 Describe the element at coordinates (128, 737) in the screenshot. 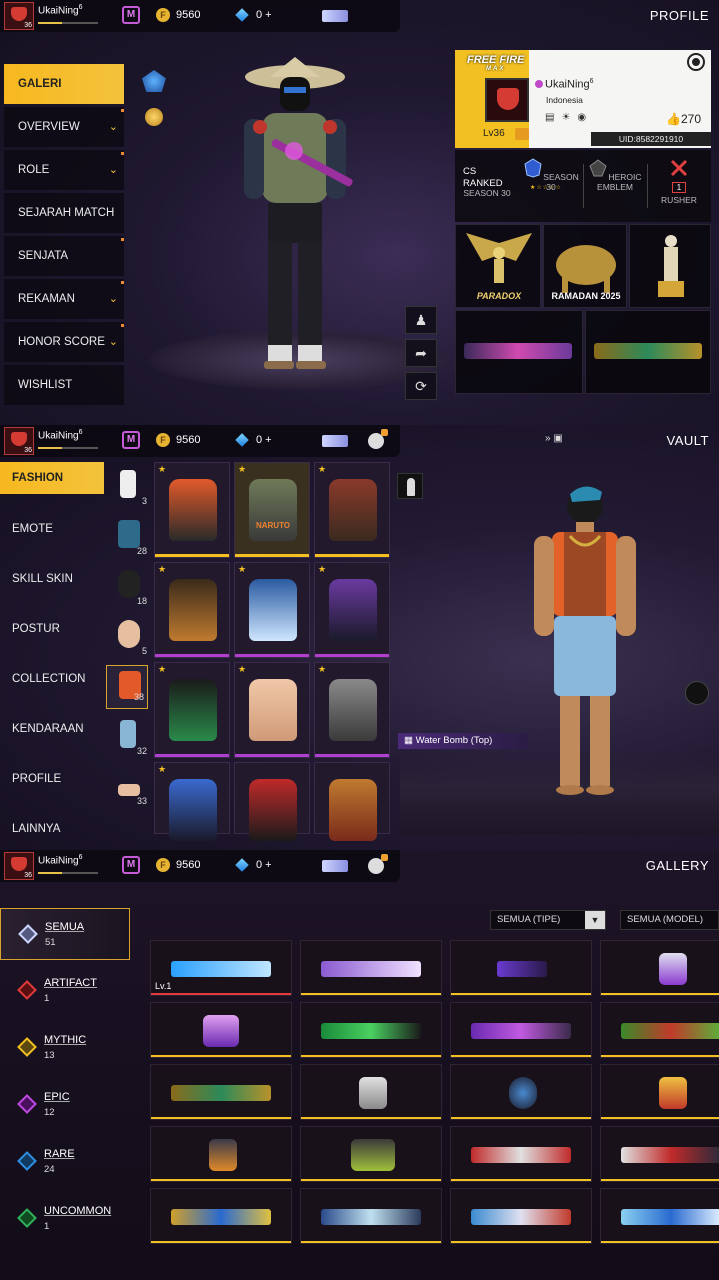

I see `sub-bottom: 32` at that location.